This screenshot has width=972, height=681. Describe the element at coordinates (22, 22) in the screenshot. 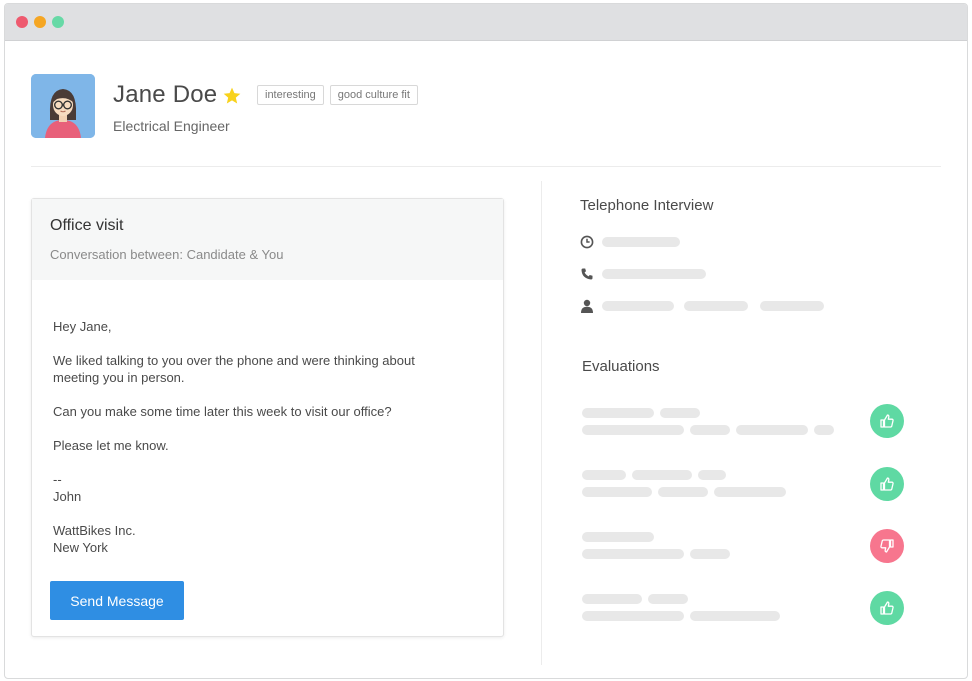

I see `close-window-button` at that location.